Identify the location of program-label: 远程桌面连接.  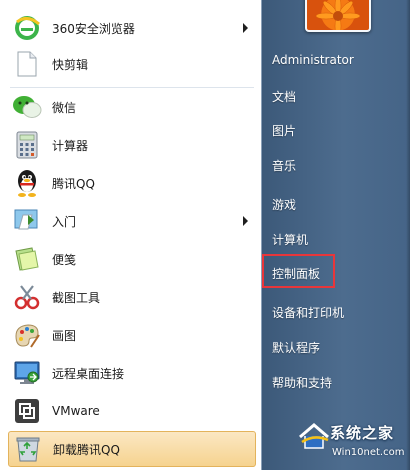
(88, 373).